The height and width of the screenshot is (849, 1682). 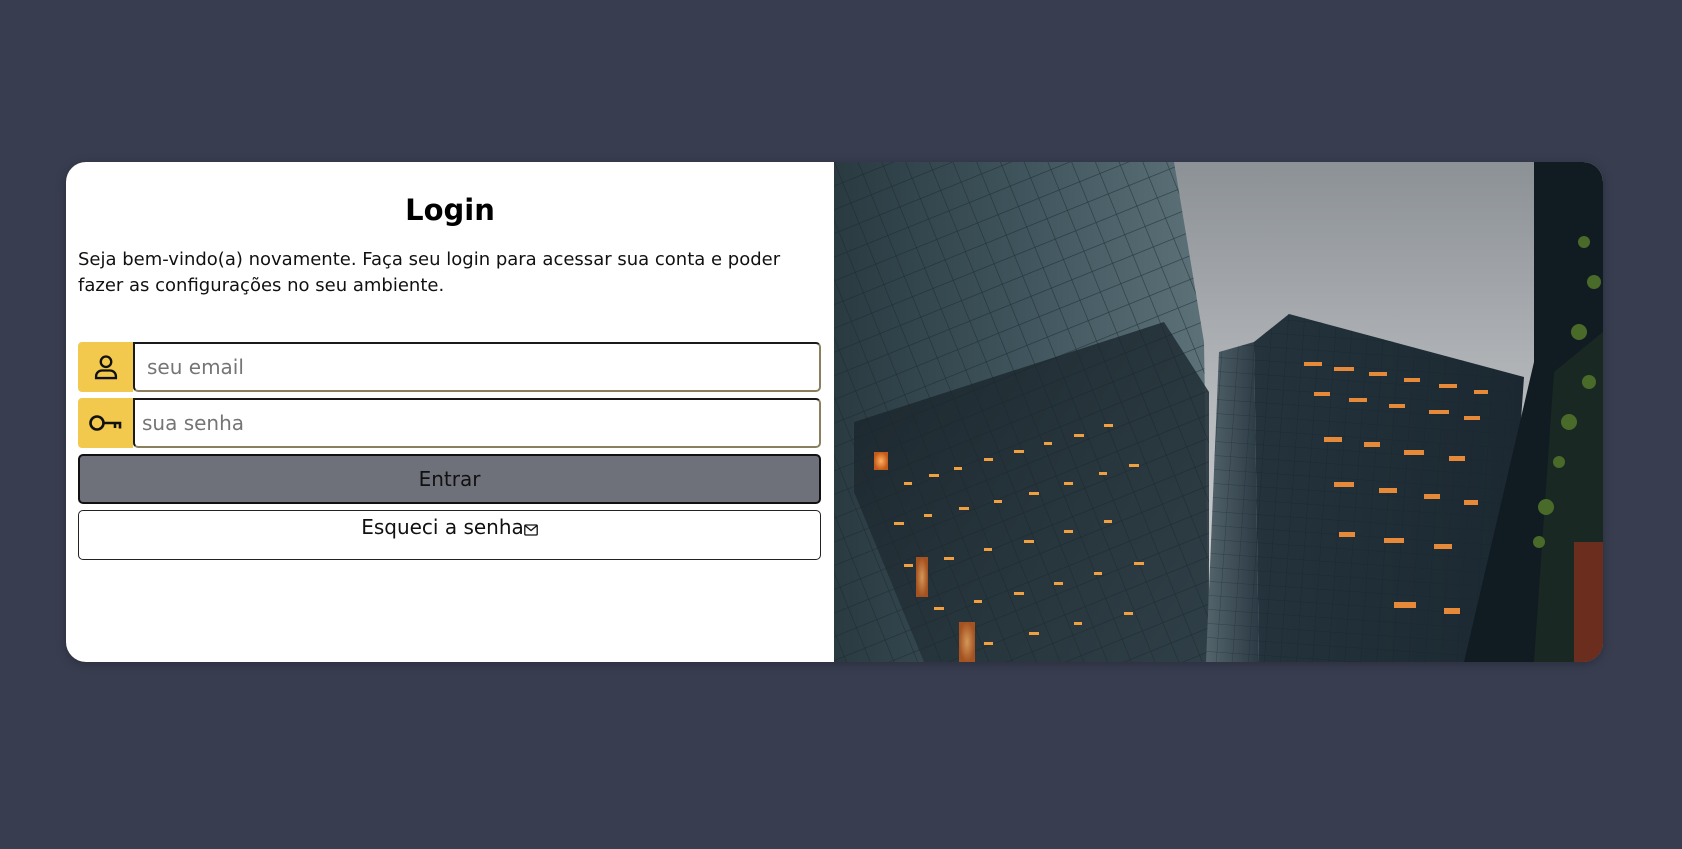 I want to click on user-icon, so click(x=105, y=367).